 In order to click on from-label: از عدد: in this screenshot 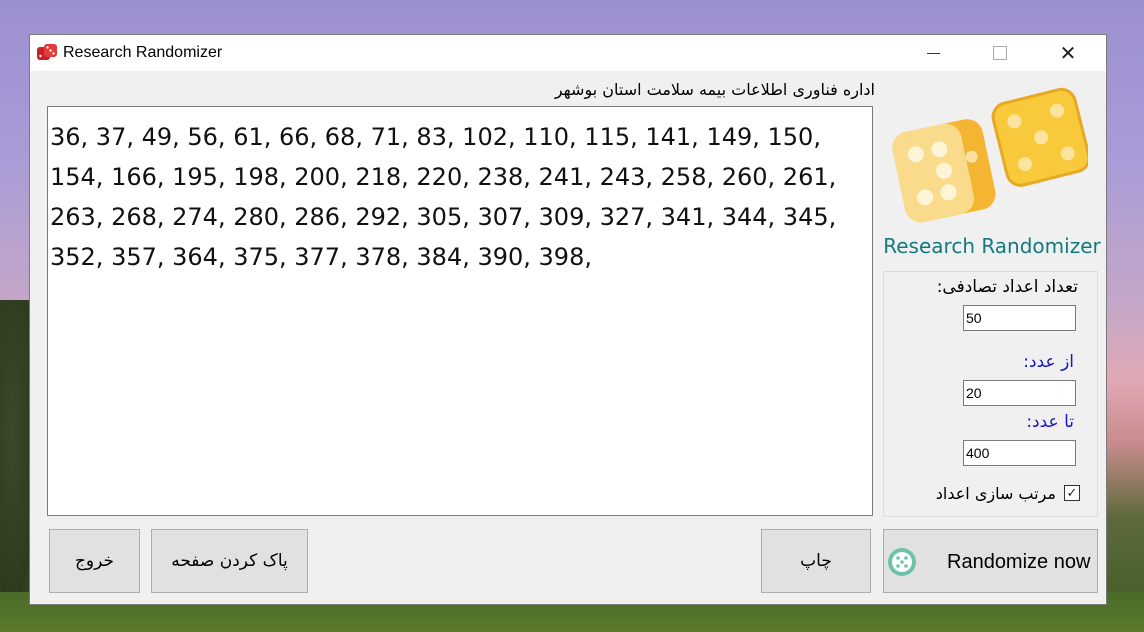, I will do `click(1048, 362)`.